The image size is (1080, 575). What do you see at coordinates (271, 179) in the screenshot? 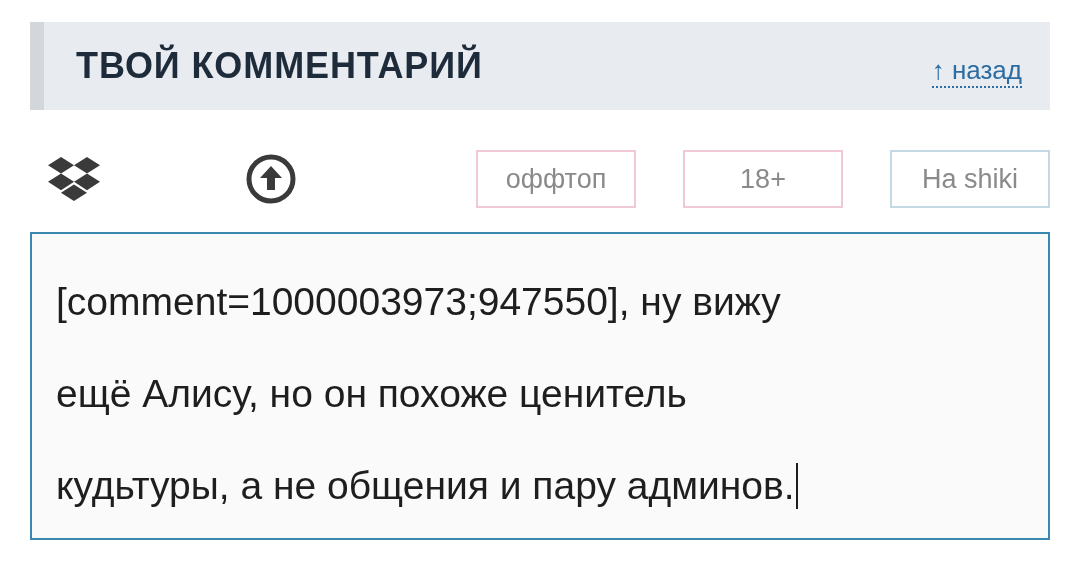
I see `upload-icon` at bounding box center [271, 179].